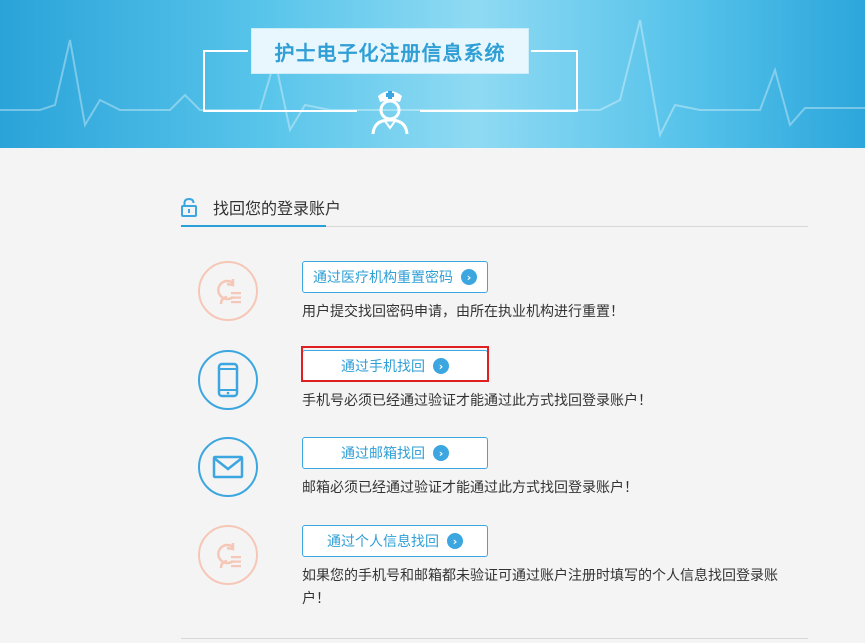 Image resolution: width=865 pixels, height=643 pixels. What do you see at coordinates (470, 488) in the screenshot?
I see `option-description: 邮箱必须已经通过验证才能通过此方式找回登录账户！` at bounding box center [470, 488].